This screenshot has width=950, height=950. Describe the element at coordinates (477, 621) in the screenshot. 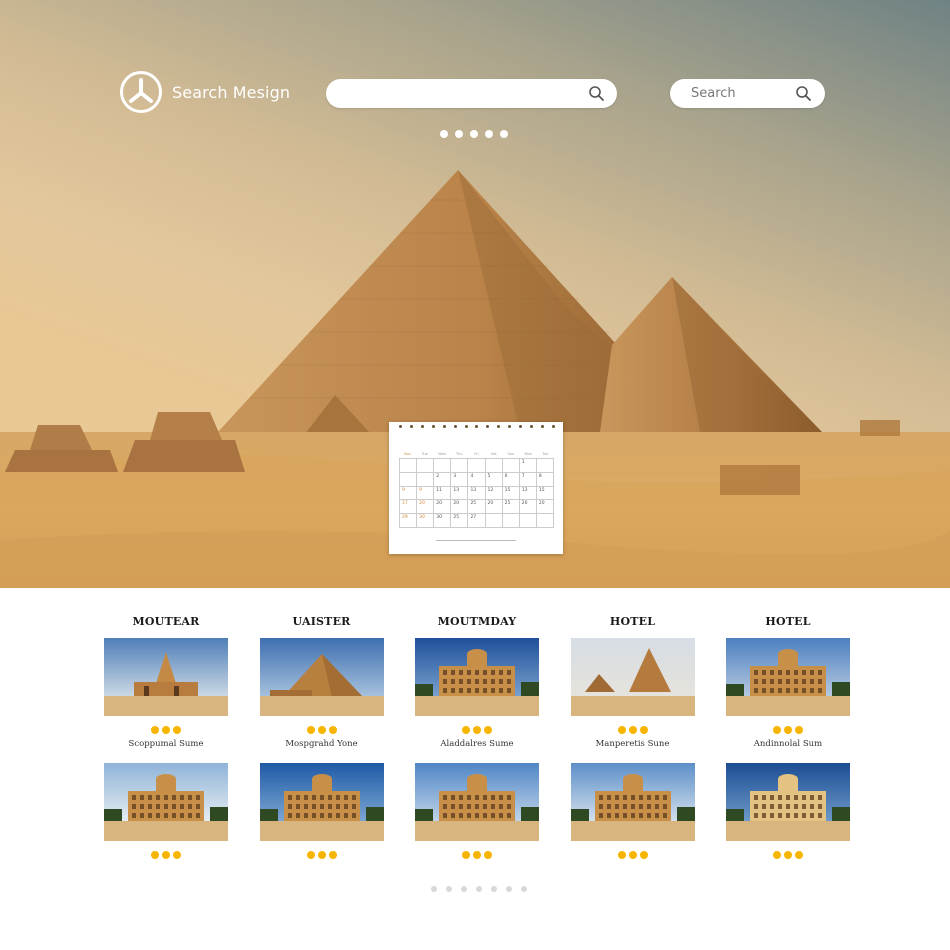

I see `card-title: MOUTMDAY` at that location.